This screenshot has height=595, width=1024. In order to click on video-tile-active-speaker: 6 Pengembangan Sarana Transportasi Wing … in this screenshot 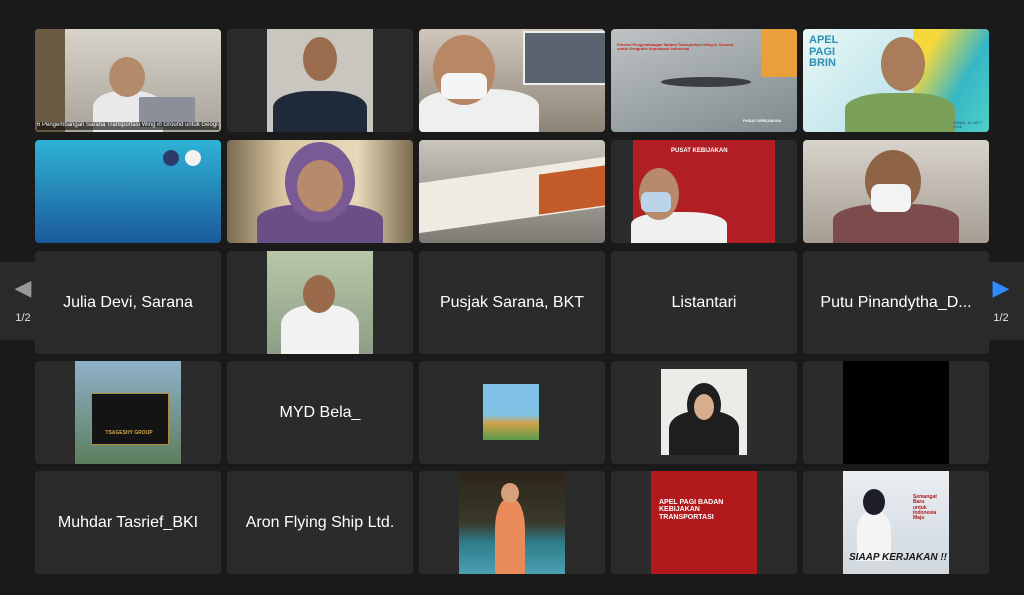, I will do `click(128, 80)`.